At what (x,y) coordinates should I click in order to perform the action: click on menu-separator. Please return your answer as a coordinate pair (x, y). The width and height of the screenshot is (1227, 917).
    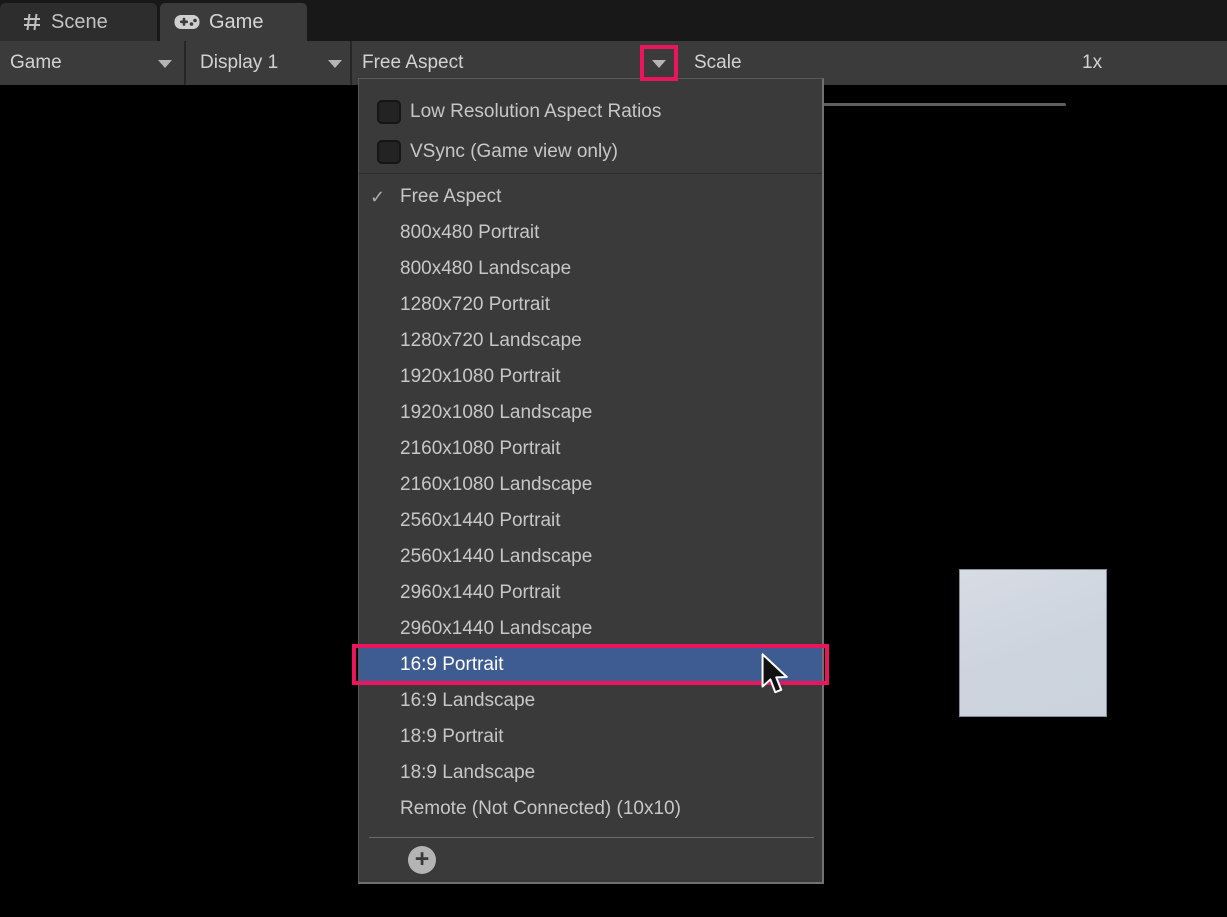
    Looking at the image, I should click on (590, 173).